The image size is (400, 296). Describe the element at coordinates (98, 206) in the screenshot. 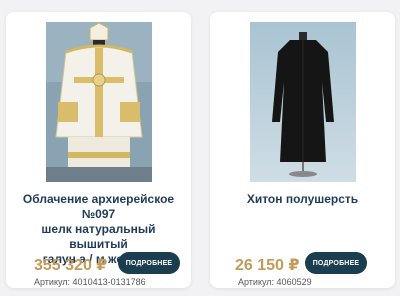

I see `product-title-line: Облачение архиерейское №097` at that location.